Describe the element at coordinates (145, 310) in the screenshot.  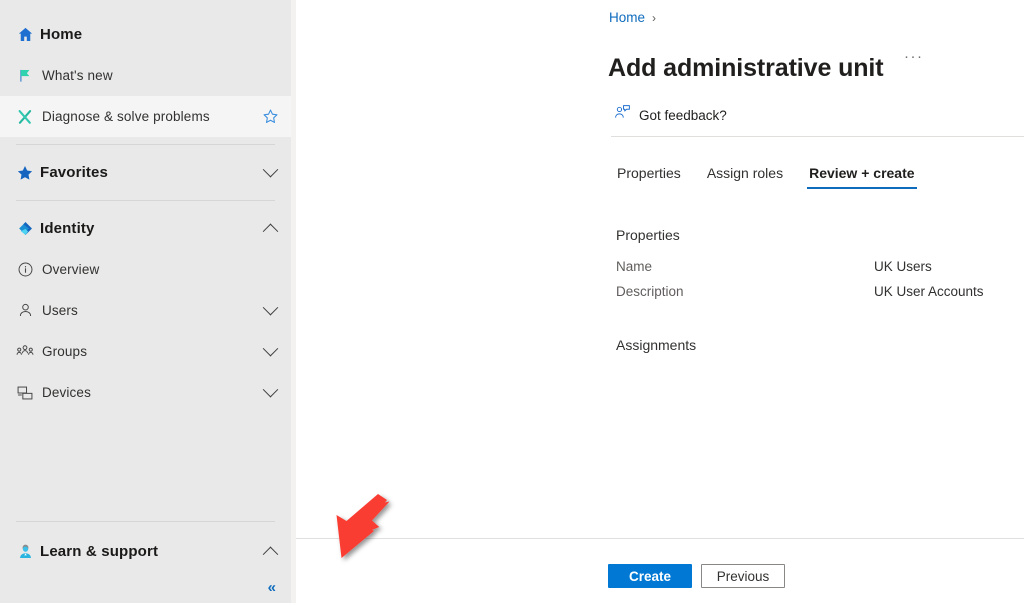
I see `sidebar-item-users: Users` at that location.